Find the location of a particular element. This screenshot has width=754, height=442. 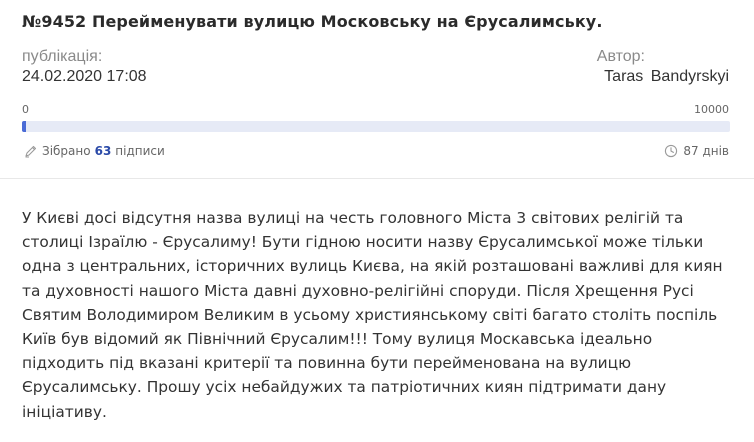

divider is located at coordinates (377, 178).